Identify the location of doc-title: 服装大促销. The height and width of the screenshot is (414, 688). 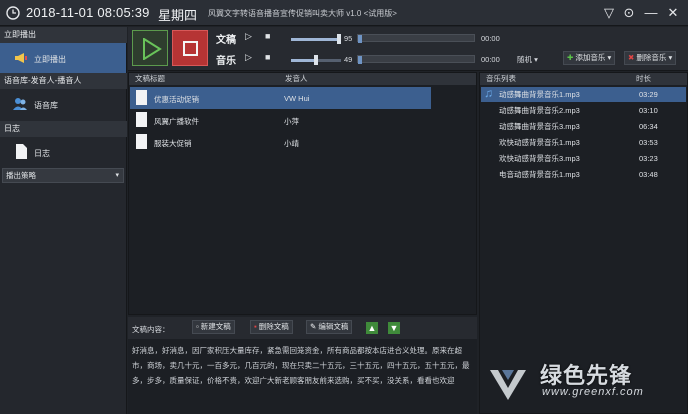
(173, 143).